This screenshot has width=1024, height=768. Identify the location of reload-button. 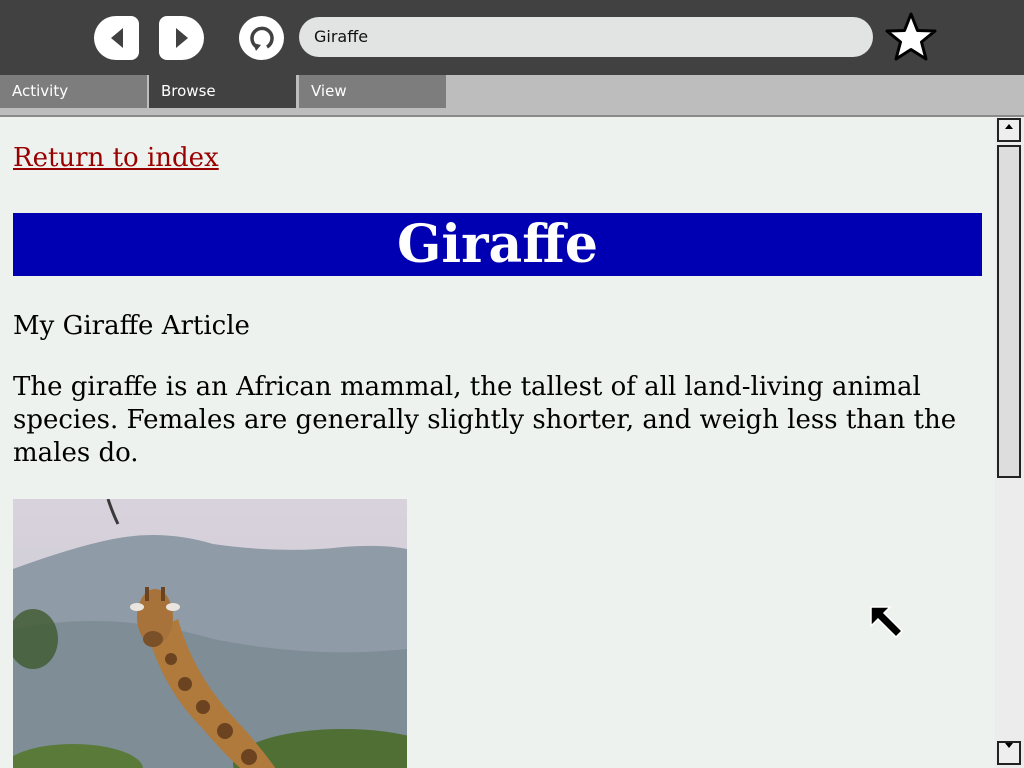
(261, 38).